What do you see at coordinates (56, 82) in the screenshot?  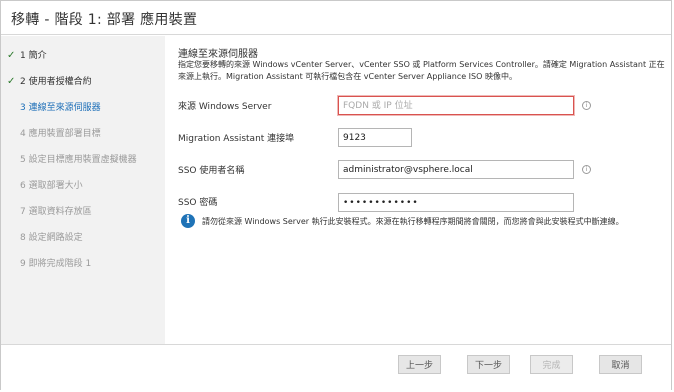 I see `step-label: 2 使用者授權合約` at bounding box center [56, 82].